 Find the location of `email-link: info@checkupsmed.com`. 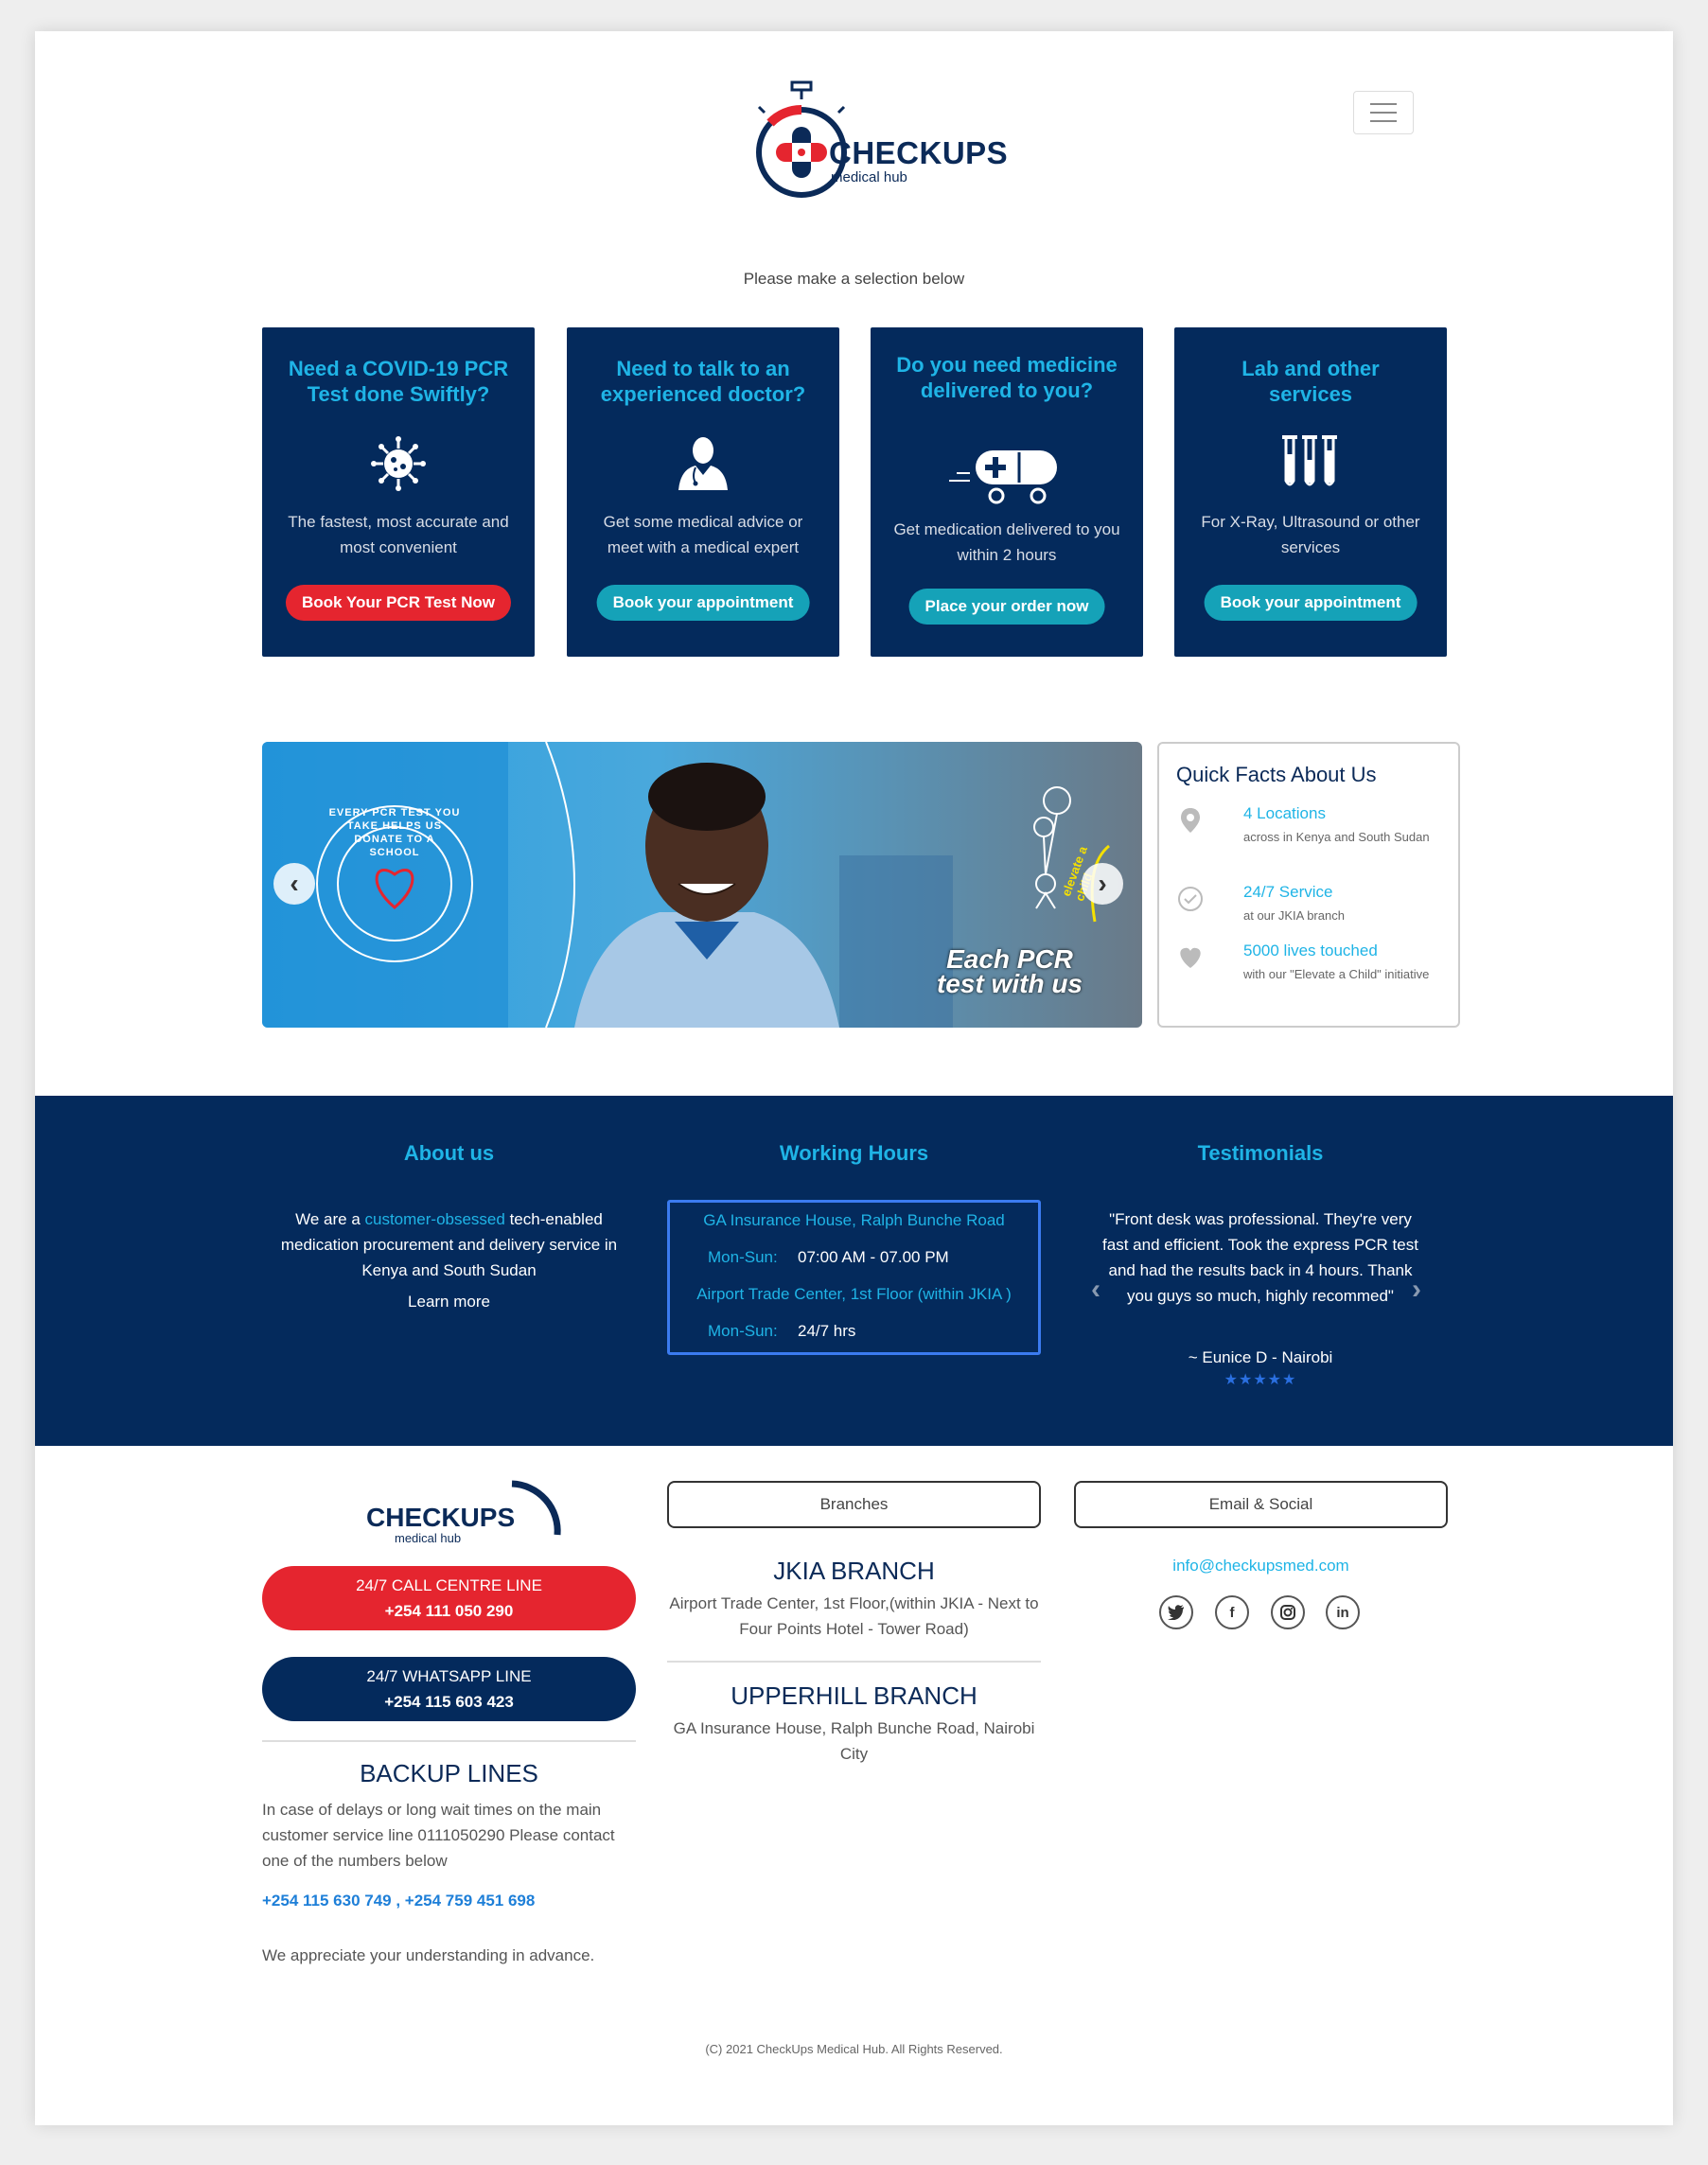

email-link: info@checkupsmed.com is located at coordinates (1261, 1566).